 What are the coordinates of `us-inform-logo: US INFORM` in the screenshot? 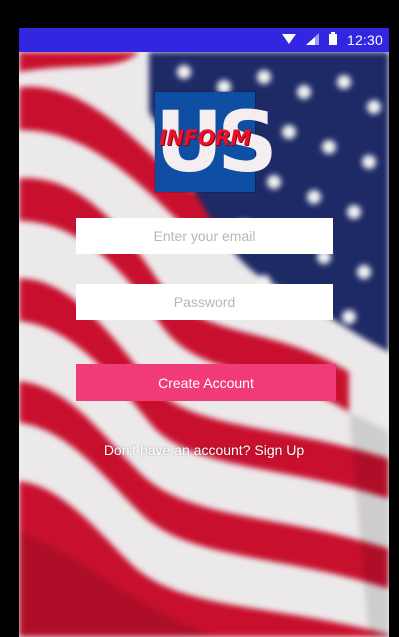 It's located at (216, 142).